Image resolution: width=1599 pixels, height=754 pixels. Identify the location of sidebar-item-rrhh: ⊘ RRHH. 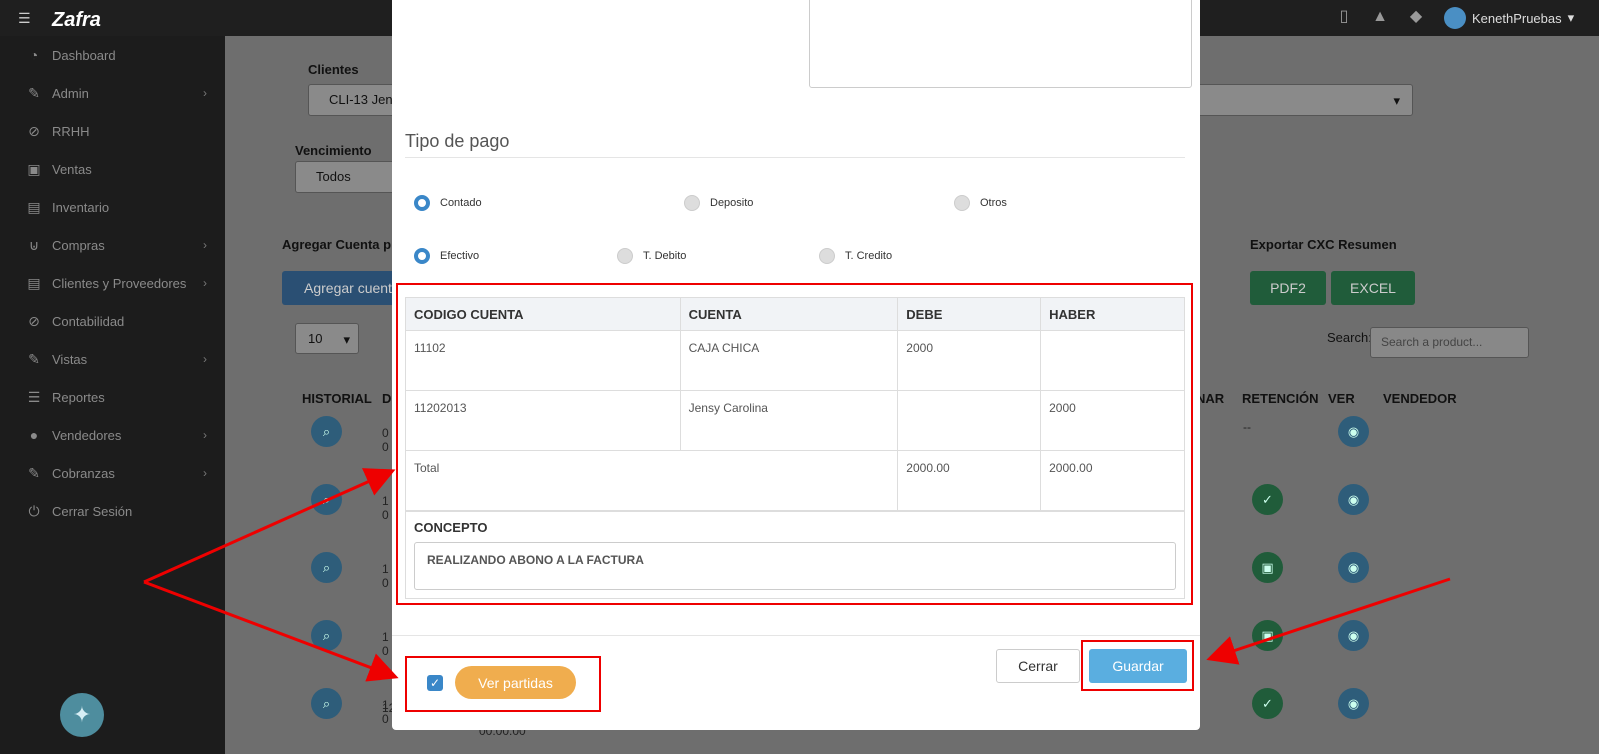
(112, 131).